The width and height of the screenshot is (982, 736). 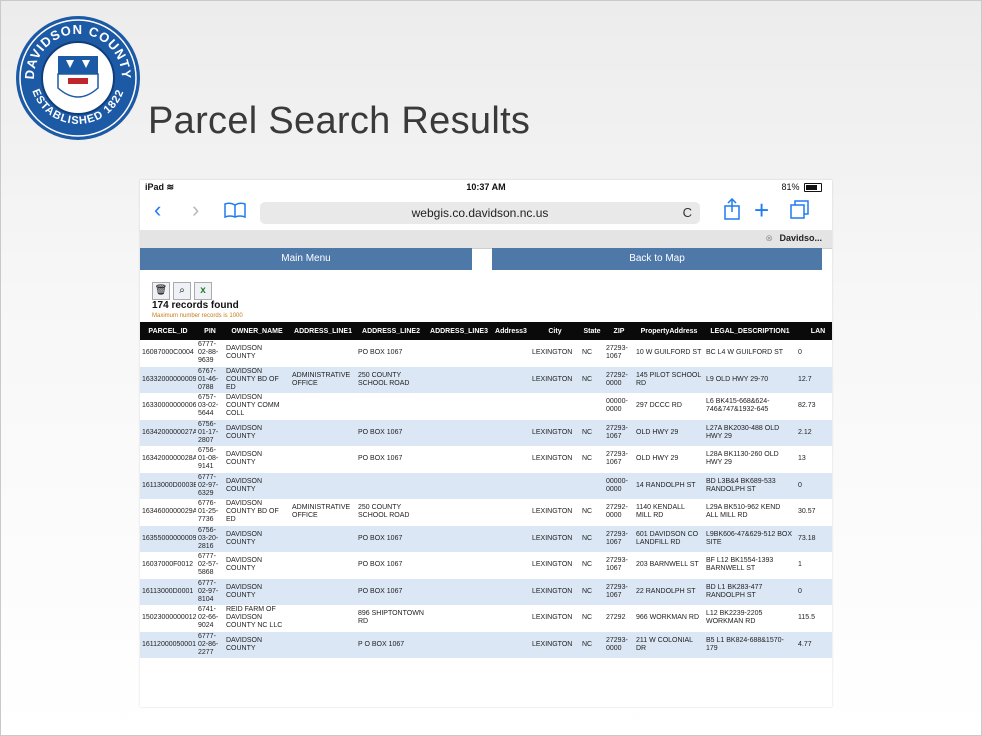 I want to click on tabs-icon, so click(x=800, y=210).